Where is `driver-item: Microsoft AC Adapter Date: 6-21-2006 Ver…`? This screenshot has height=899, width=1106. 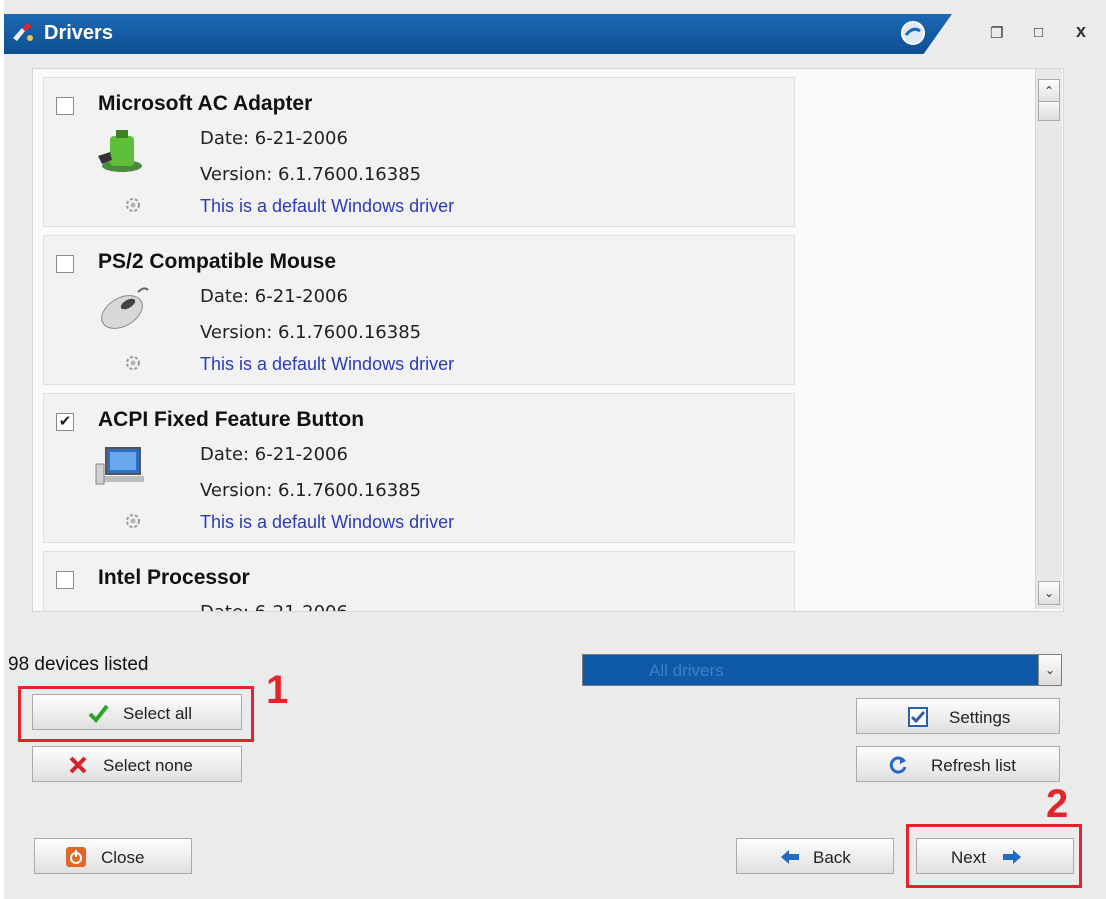 driver-item: Microsoft AC Adapter Date: 6-21-2006 Ver… is located at coordinates (419, 152).